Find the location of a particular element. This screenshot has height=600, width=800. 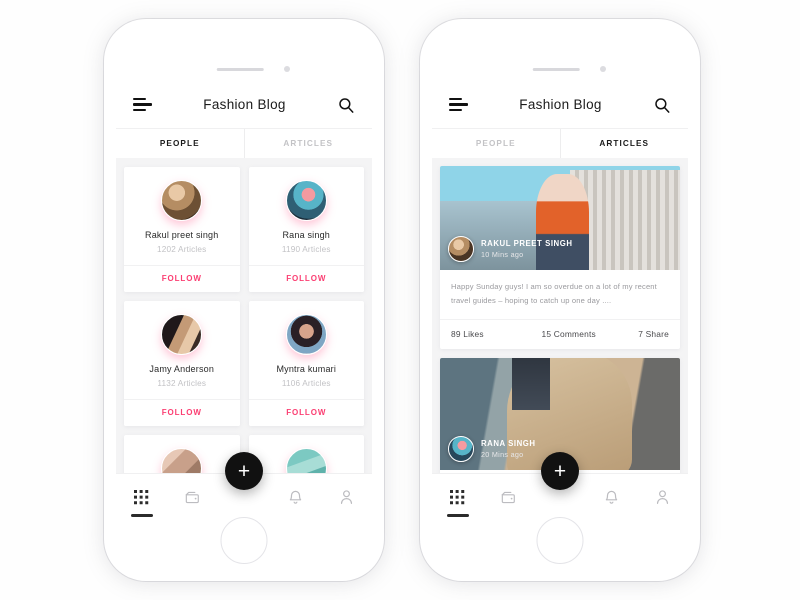

person-card: Jamy Anderson 1132 Articles FOLLOW is located at coordinates (182, 363).